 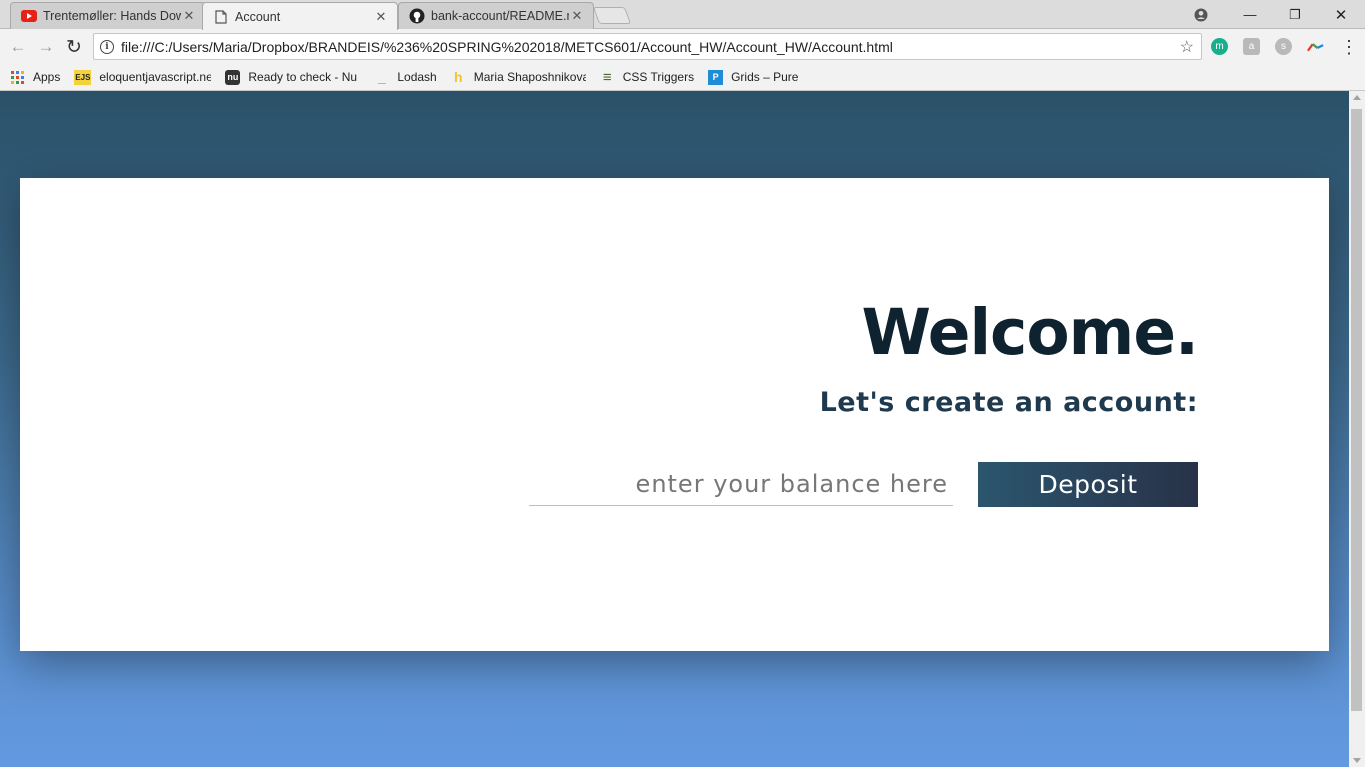 I want to click on close-window-button: ✕, so click(x=1341, y=14).